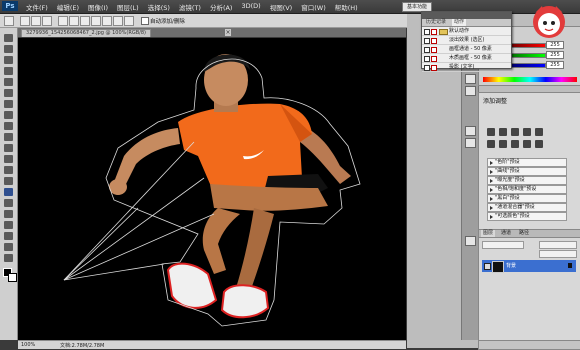  What do you see at coordinates (28, 345) in the screenshot?
I see `zoom-level: 100%` at bounding box center [28, 345].